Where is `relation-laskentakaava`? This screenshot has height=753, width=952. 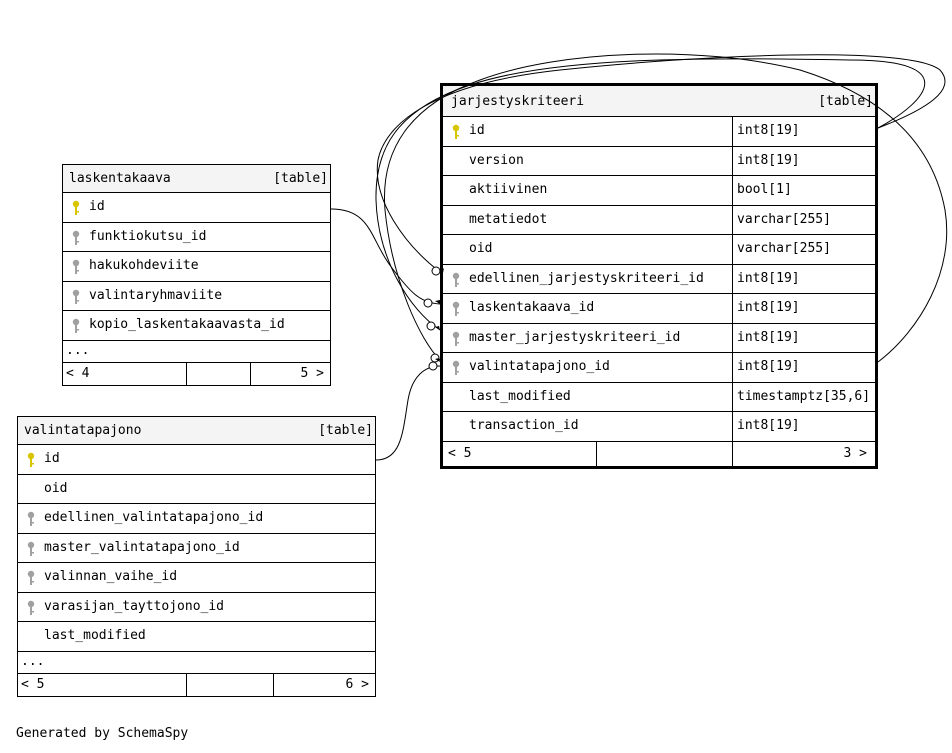 relation-laskentakaava is located at coordinates (385, 256).